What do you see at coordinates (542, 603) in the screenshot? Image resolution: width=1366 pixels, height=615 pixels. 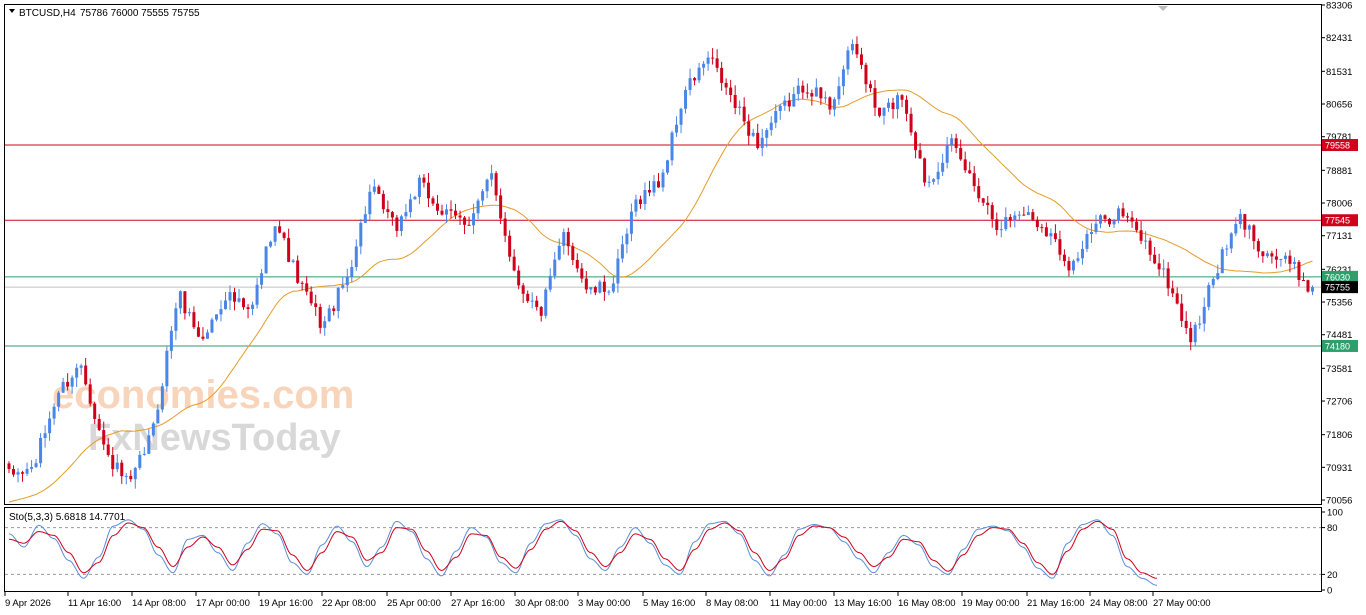 I see `x-axis-tick-label: 30 Apr 08:00` at bounding box center [542, 603].